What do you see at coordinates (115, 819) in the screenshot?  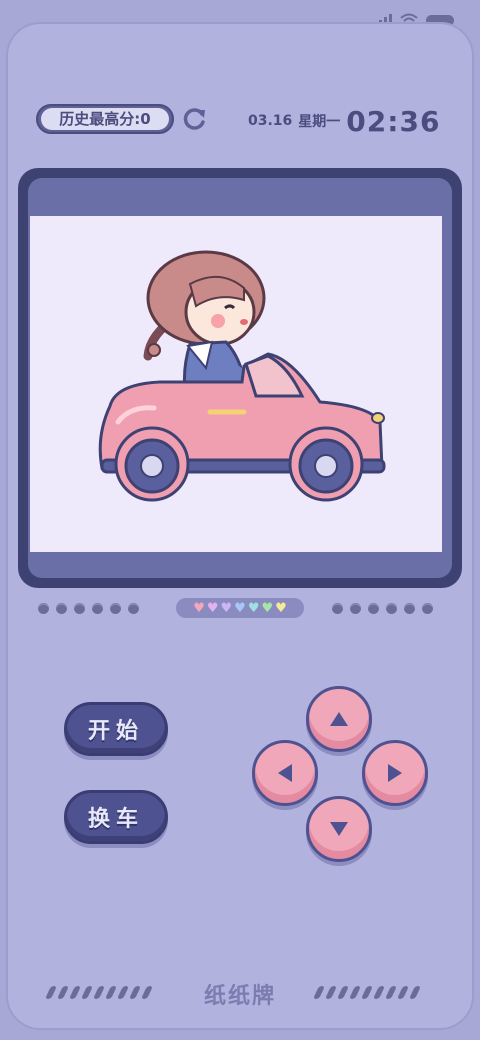 I see `change-car-button-label: 换车` at bounding box center [115, 819].